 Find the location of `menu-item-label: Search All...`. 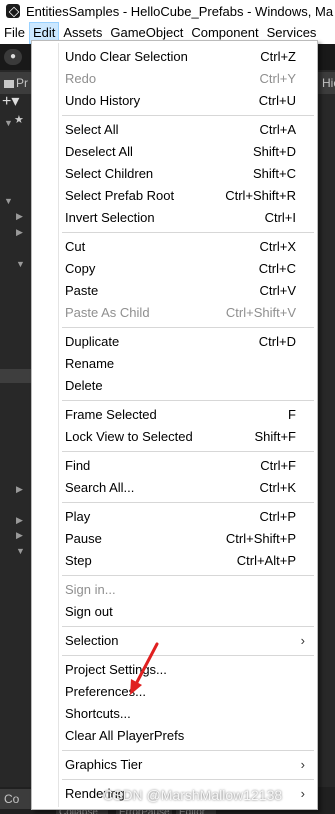

menu-item-label: Search All... is located at coordinates (100, 487).